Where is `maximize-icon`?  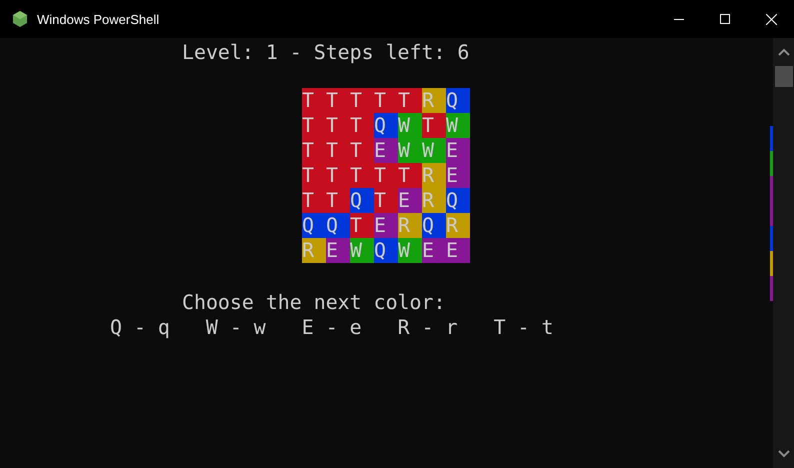 maximize-icon is located at coordinates (725, 19).